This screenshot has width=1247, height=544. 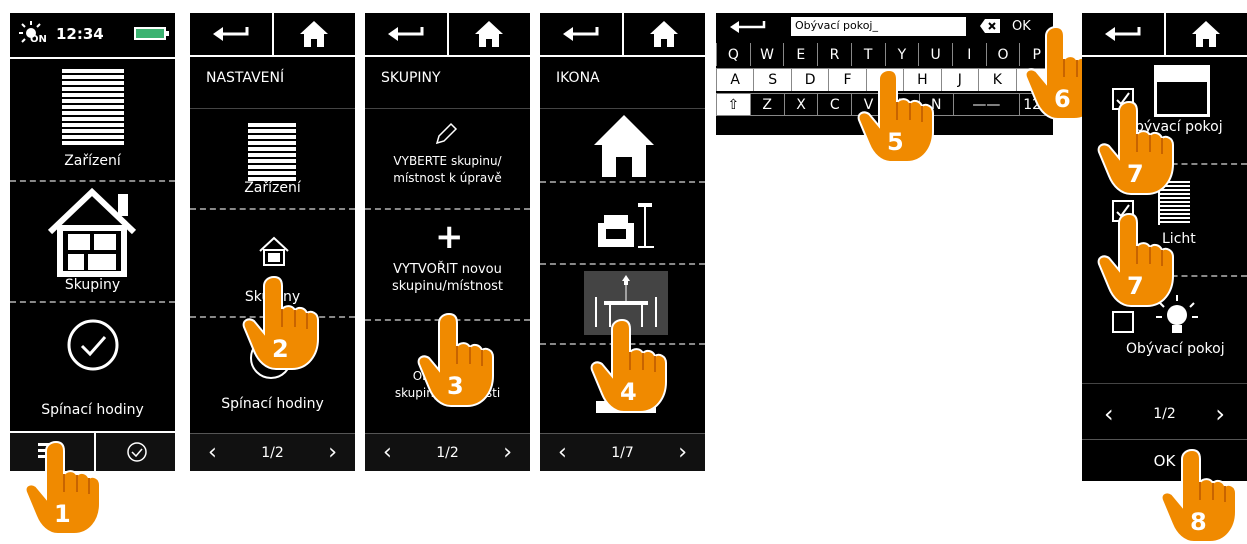 What do you see at coordinates (901, 54) in the screenshot?
I see `key-y: Y` at bounding box center [901, 54].